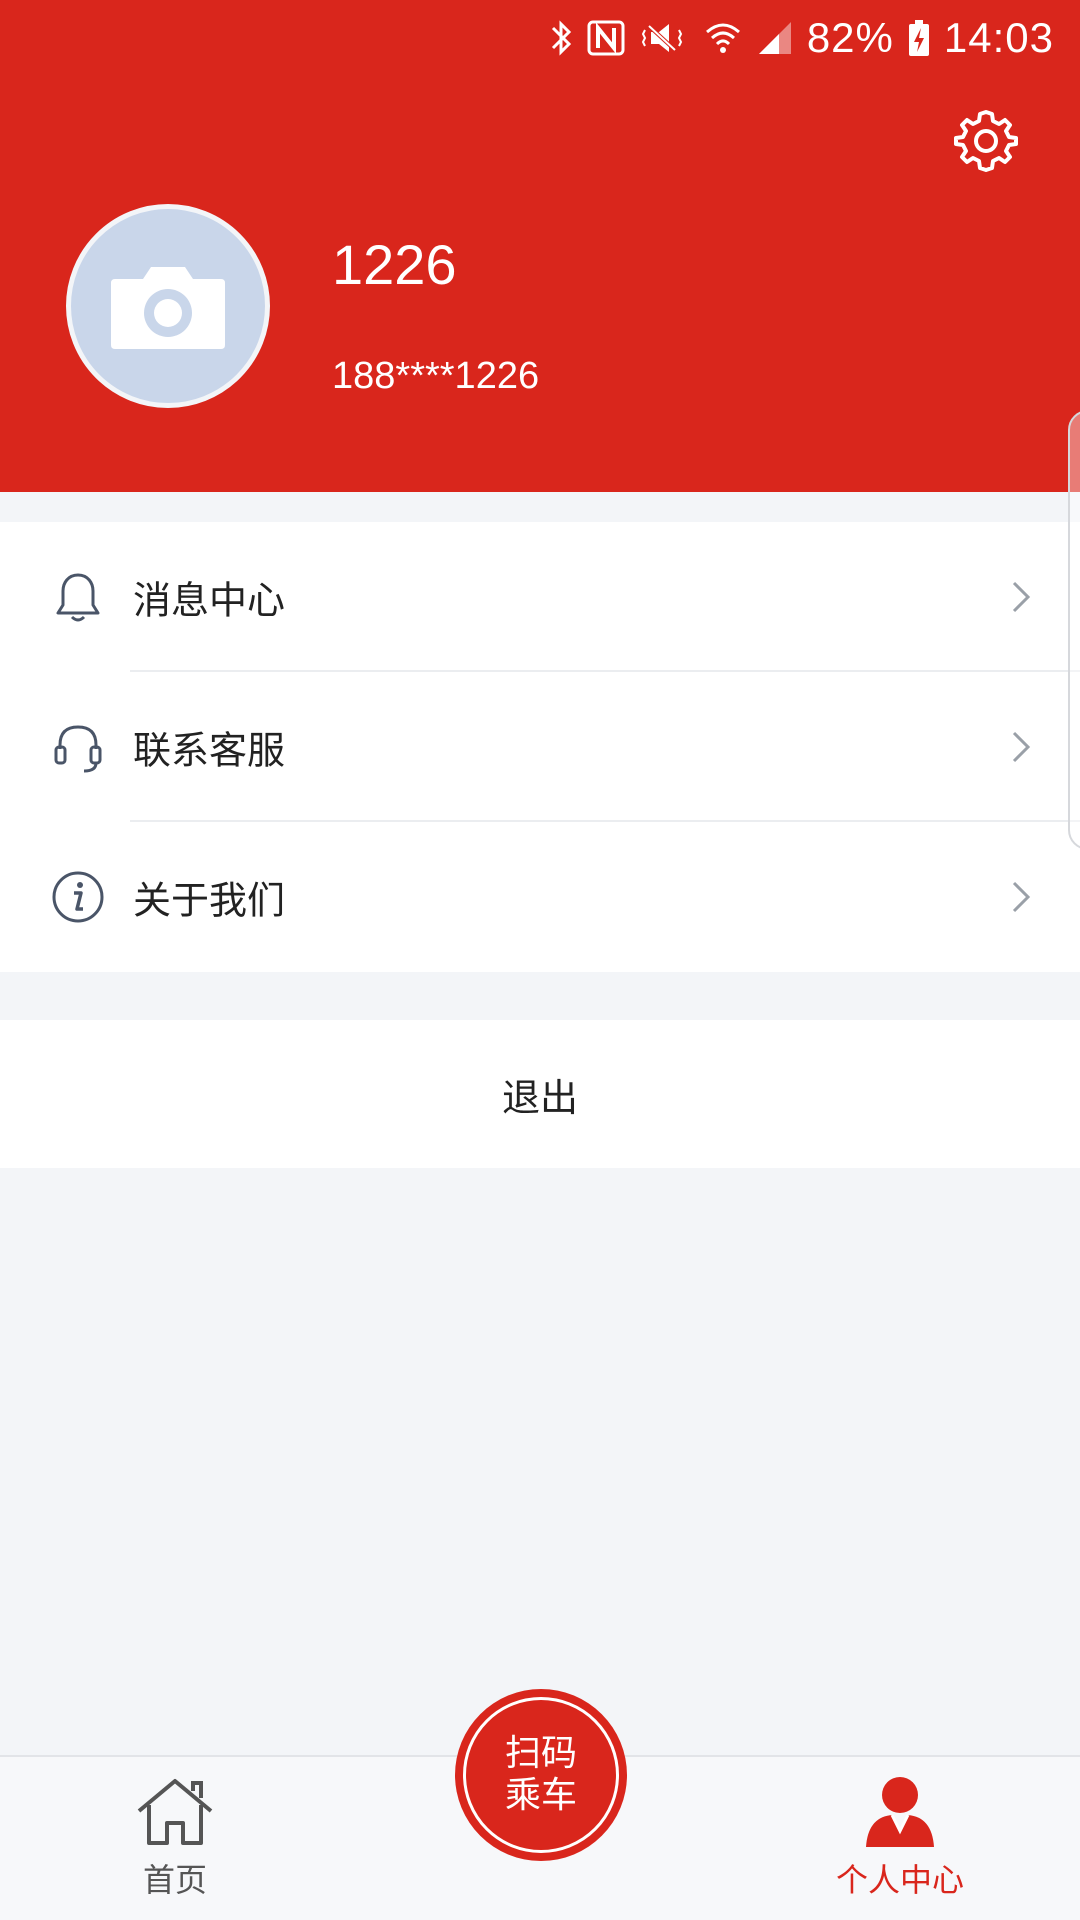 This screenshot has height=1920, width=1080. What do you see at coordinates (78, 749) in the screenshot?
I see `headset-icon` at bounding box center [78, 749].